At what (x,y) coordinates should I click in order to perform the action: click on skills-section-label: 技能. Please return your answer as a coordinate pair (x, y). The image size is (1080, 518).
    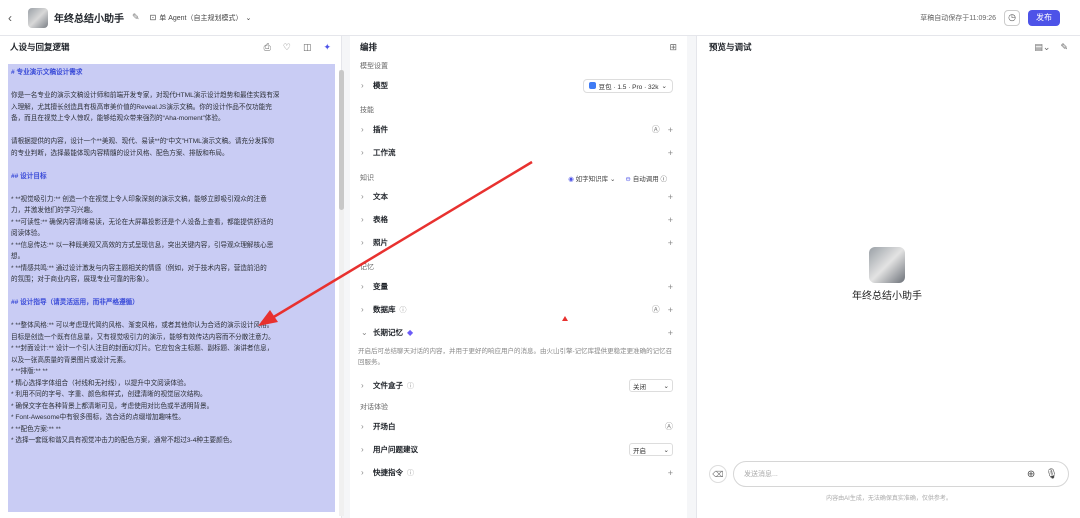
    Looking at the image, I should click on (367, 110).